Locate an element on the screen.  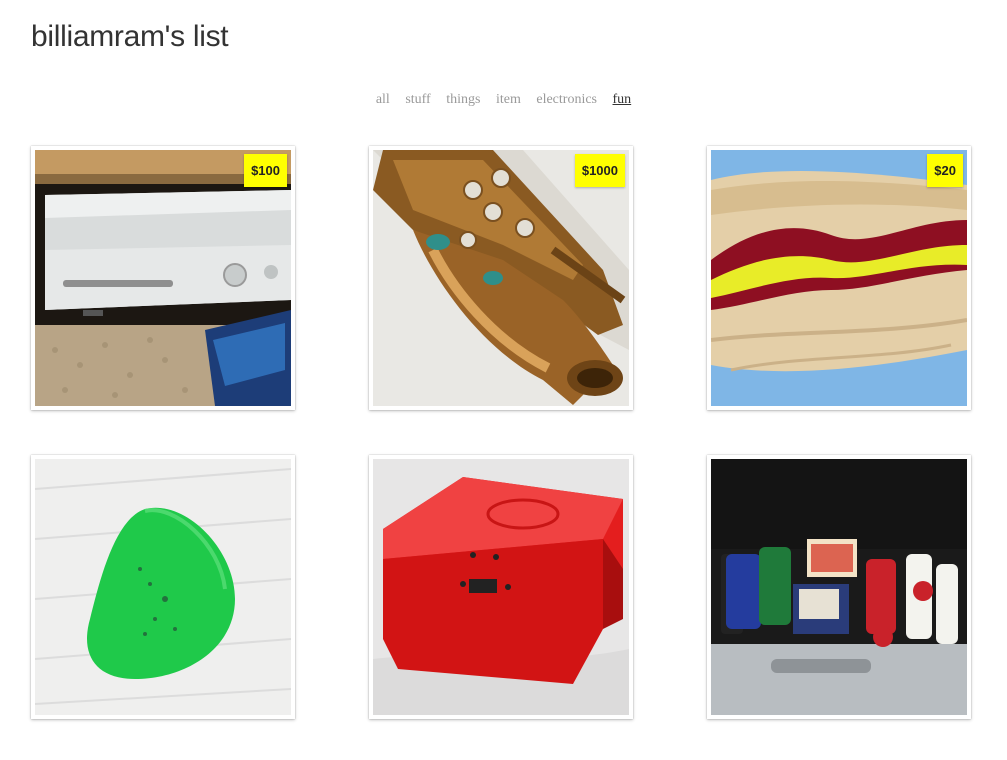
item-card-hot-dog-costume: $20 is located at coordinates (839, 278).